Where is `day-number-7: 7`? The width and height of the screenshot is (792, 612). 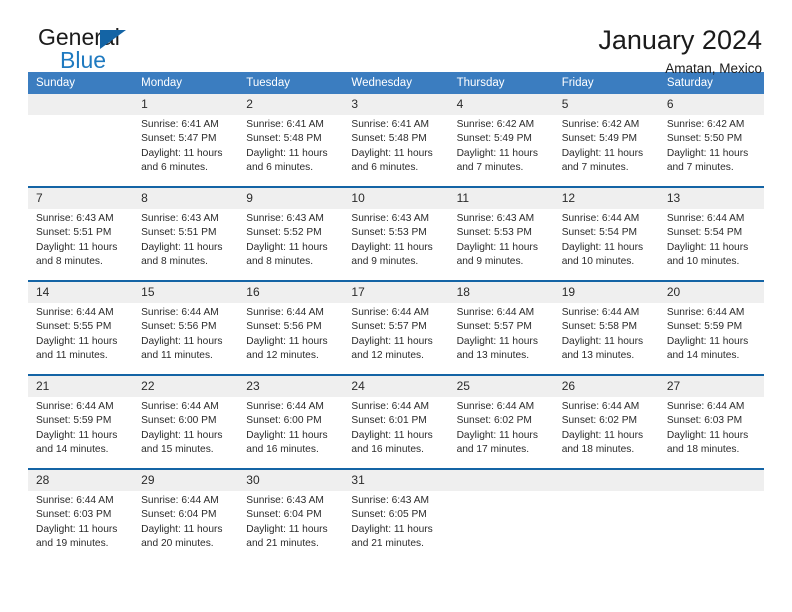
day-number-7: 7 is located at coordinates (81, 198).